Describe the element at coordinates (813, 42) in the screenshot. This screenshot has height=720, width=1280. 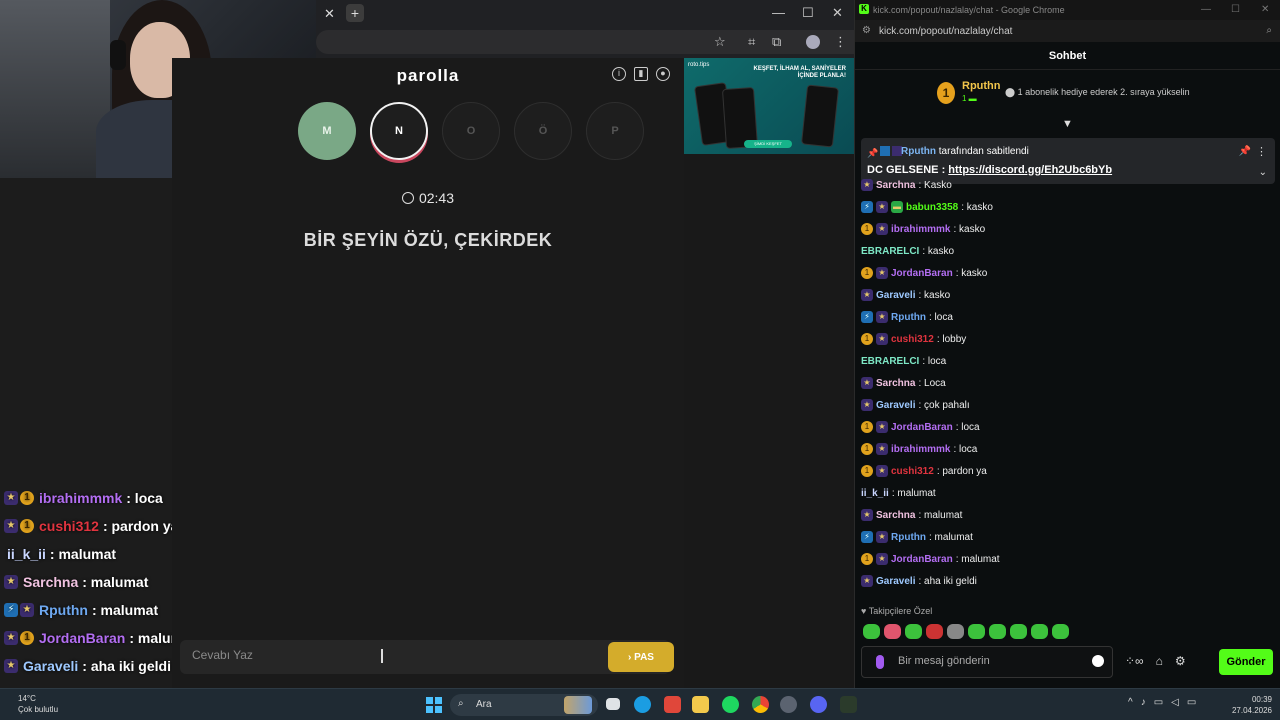
I see `profile-avatar` at that location.